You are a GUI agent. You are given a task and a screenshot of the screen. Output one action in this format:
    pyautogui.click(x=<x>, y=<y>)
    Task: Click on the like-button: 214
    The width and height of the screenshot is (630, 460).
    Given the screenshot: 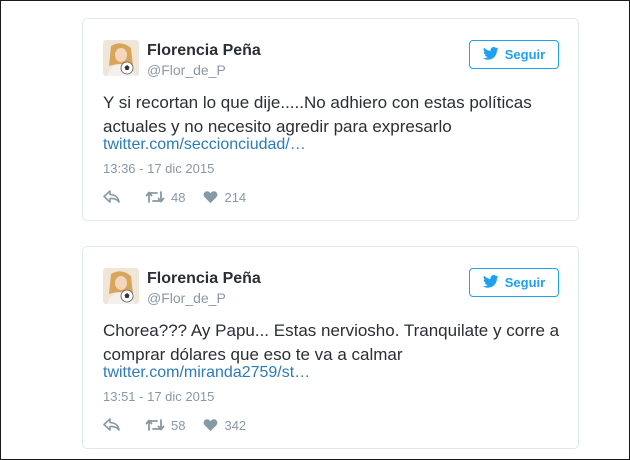 What is the action you would take?
    pyautogui.click(x=224, y=197)
    